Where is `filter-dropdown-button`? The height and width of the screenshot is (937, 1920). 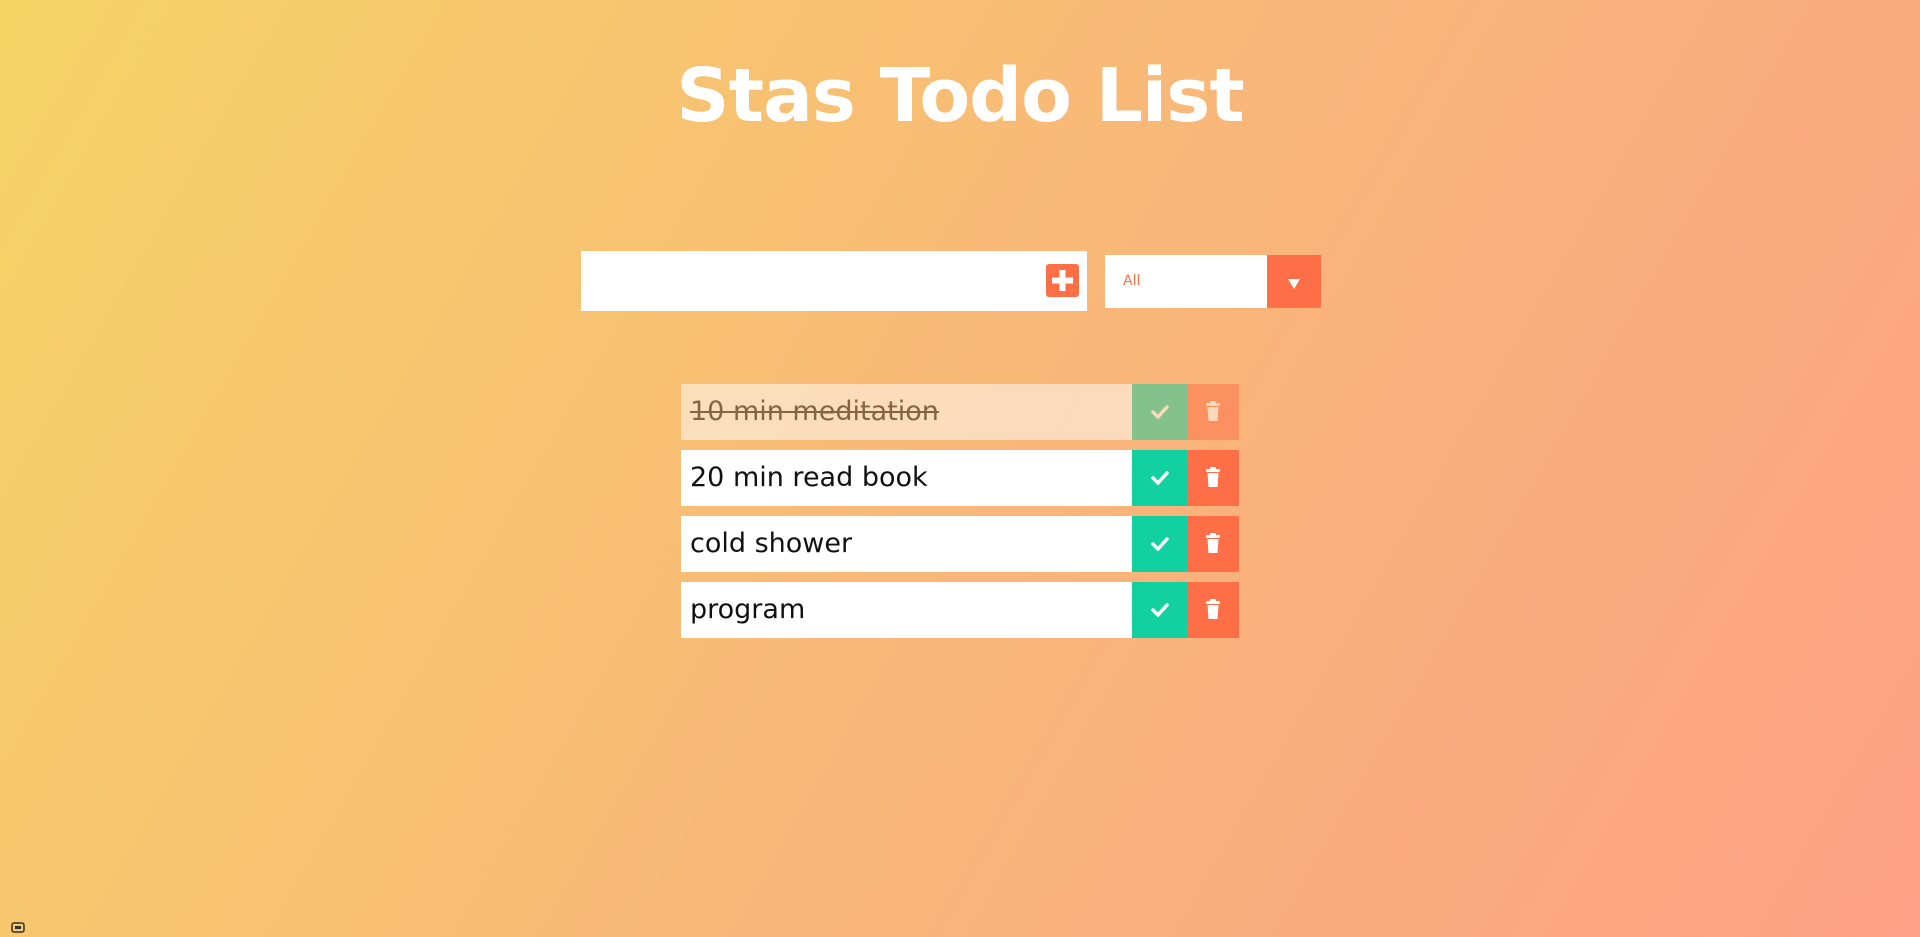 filter-dropdown-button is located at coordinates (1294, 281).